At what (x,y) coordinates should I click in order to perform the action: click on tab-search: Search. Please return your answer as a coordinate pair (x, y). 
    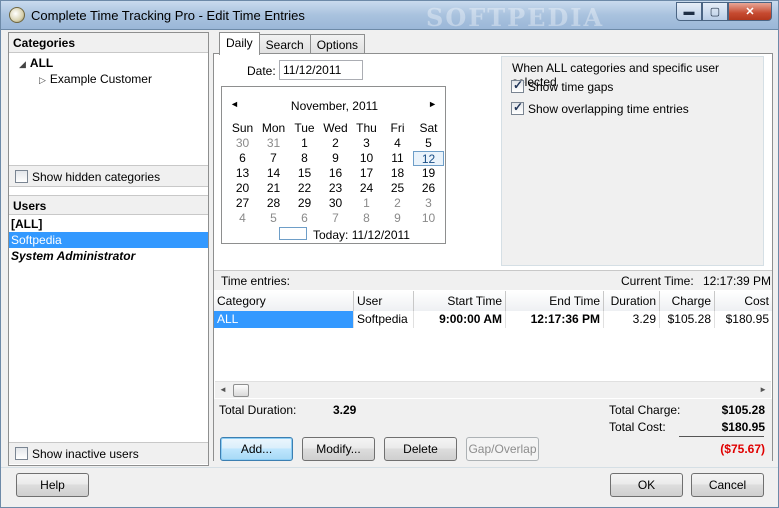
    Looking at the image, I should click on (284, 44).